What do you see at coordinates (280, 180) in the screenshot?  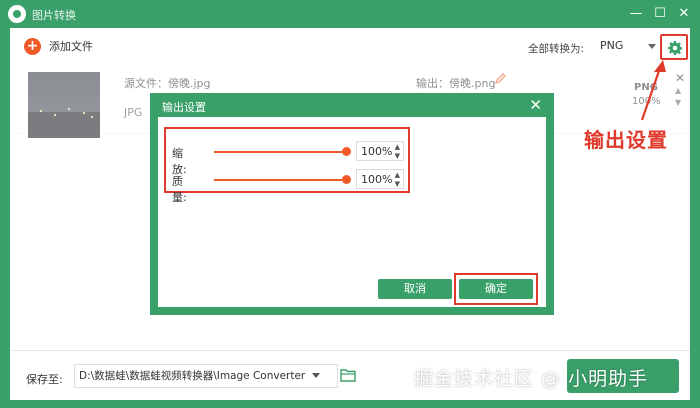 I see `quality-slider-track` at bounding box center [280, 180].